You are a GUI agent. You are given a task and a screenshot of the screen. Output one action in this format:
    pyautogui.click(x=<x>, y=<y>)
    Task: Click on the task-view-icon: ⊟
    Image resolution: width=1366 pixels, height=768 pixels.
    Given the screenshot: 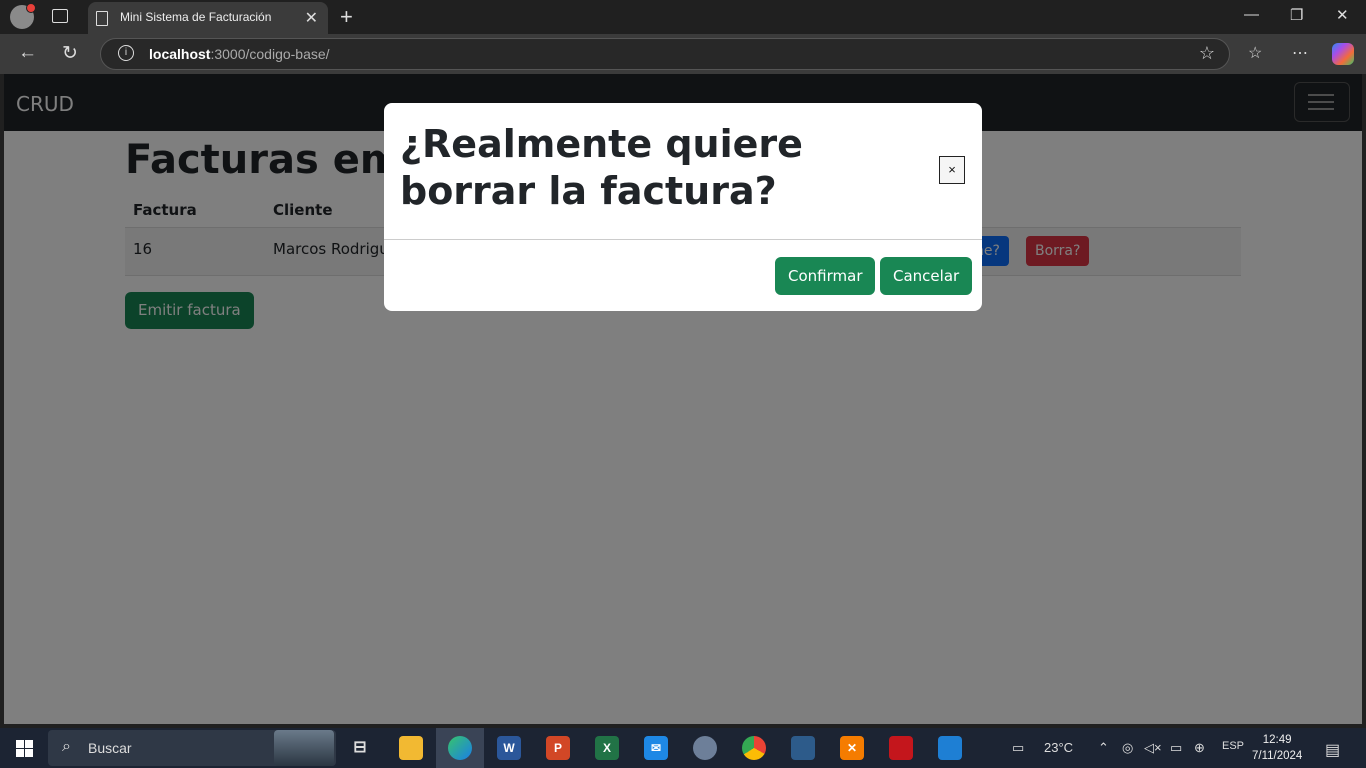 What is the action you would take?
    pyautogui.click(x=360, y=748)
    